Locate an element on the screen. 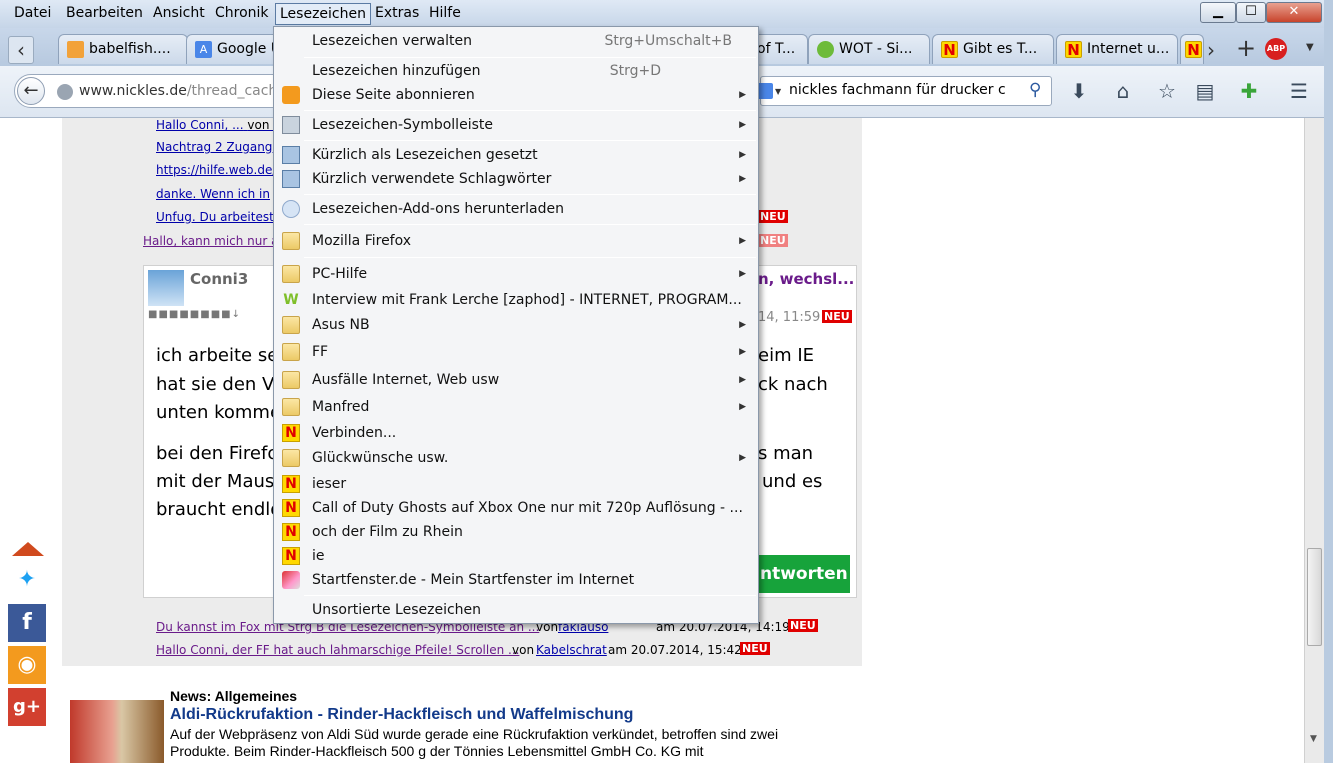 The image size is (1333, 763). adblock-plus-button: ABP is located at coordinates (1276, 49).